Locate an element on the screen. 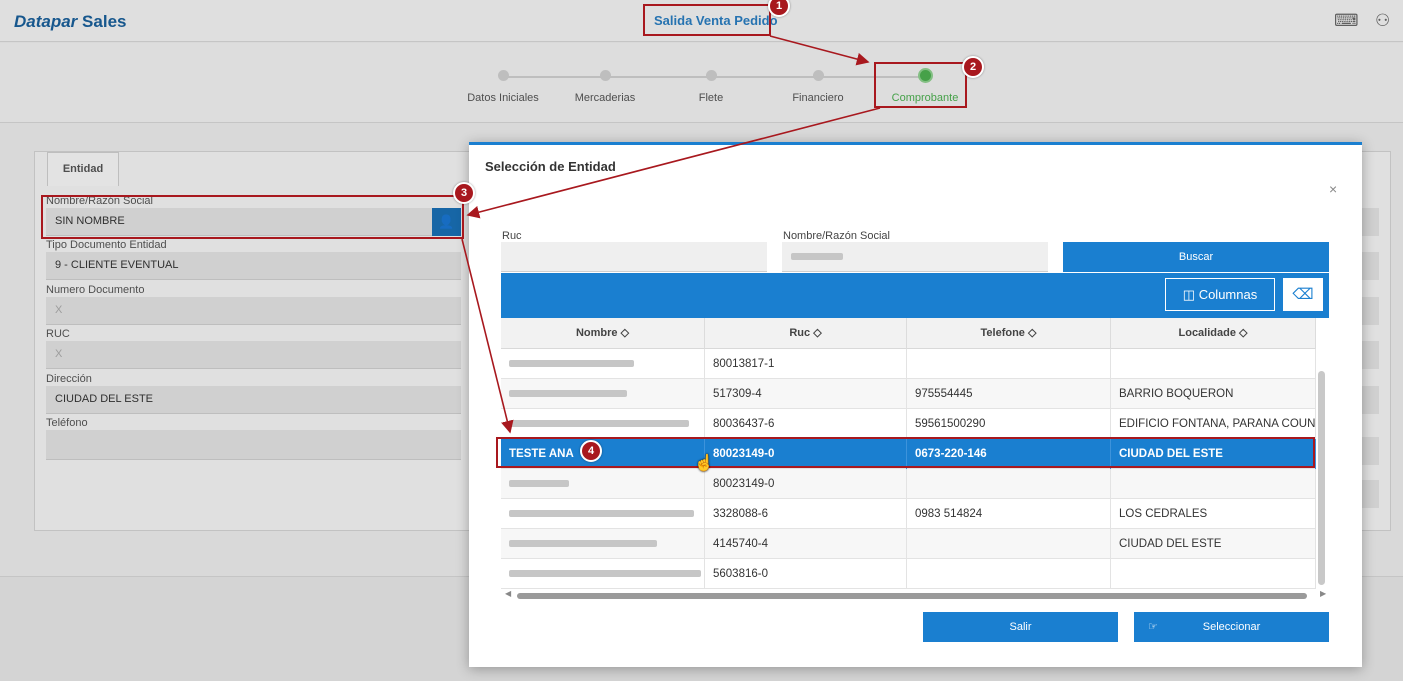 The width and height of the screenshot is (1403, 681). annotation-badge-2: 2 is located at coordinates (973, 67).